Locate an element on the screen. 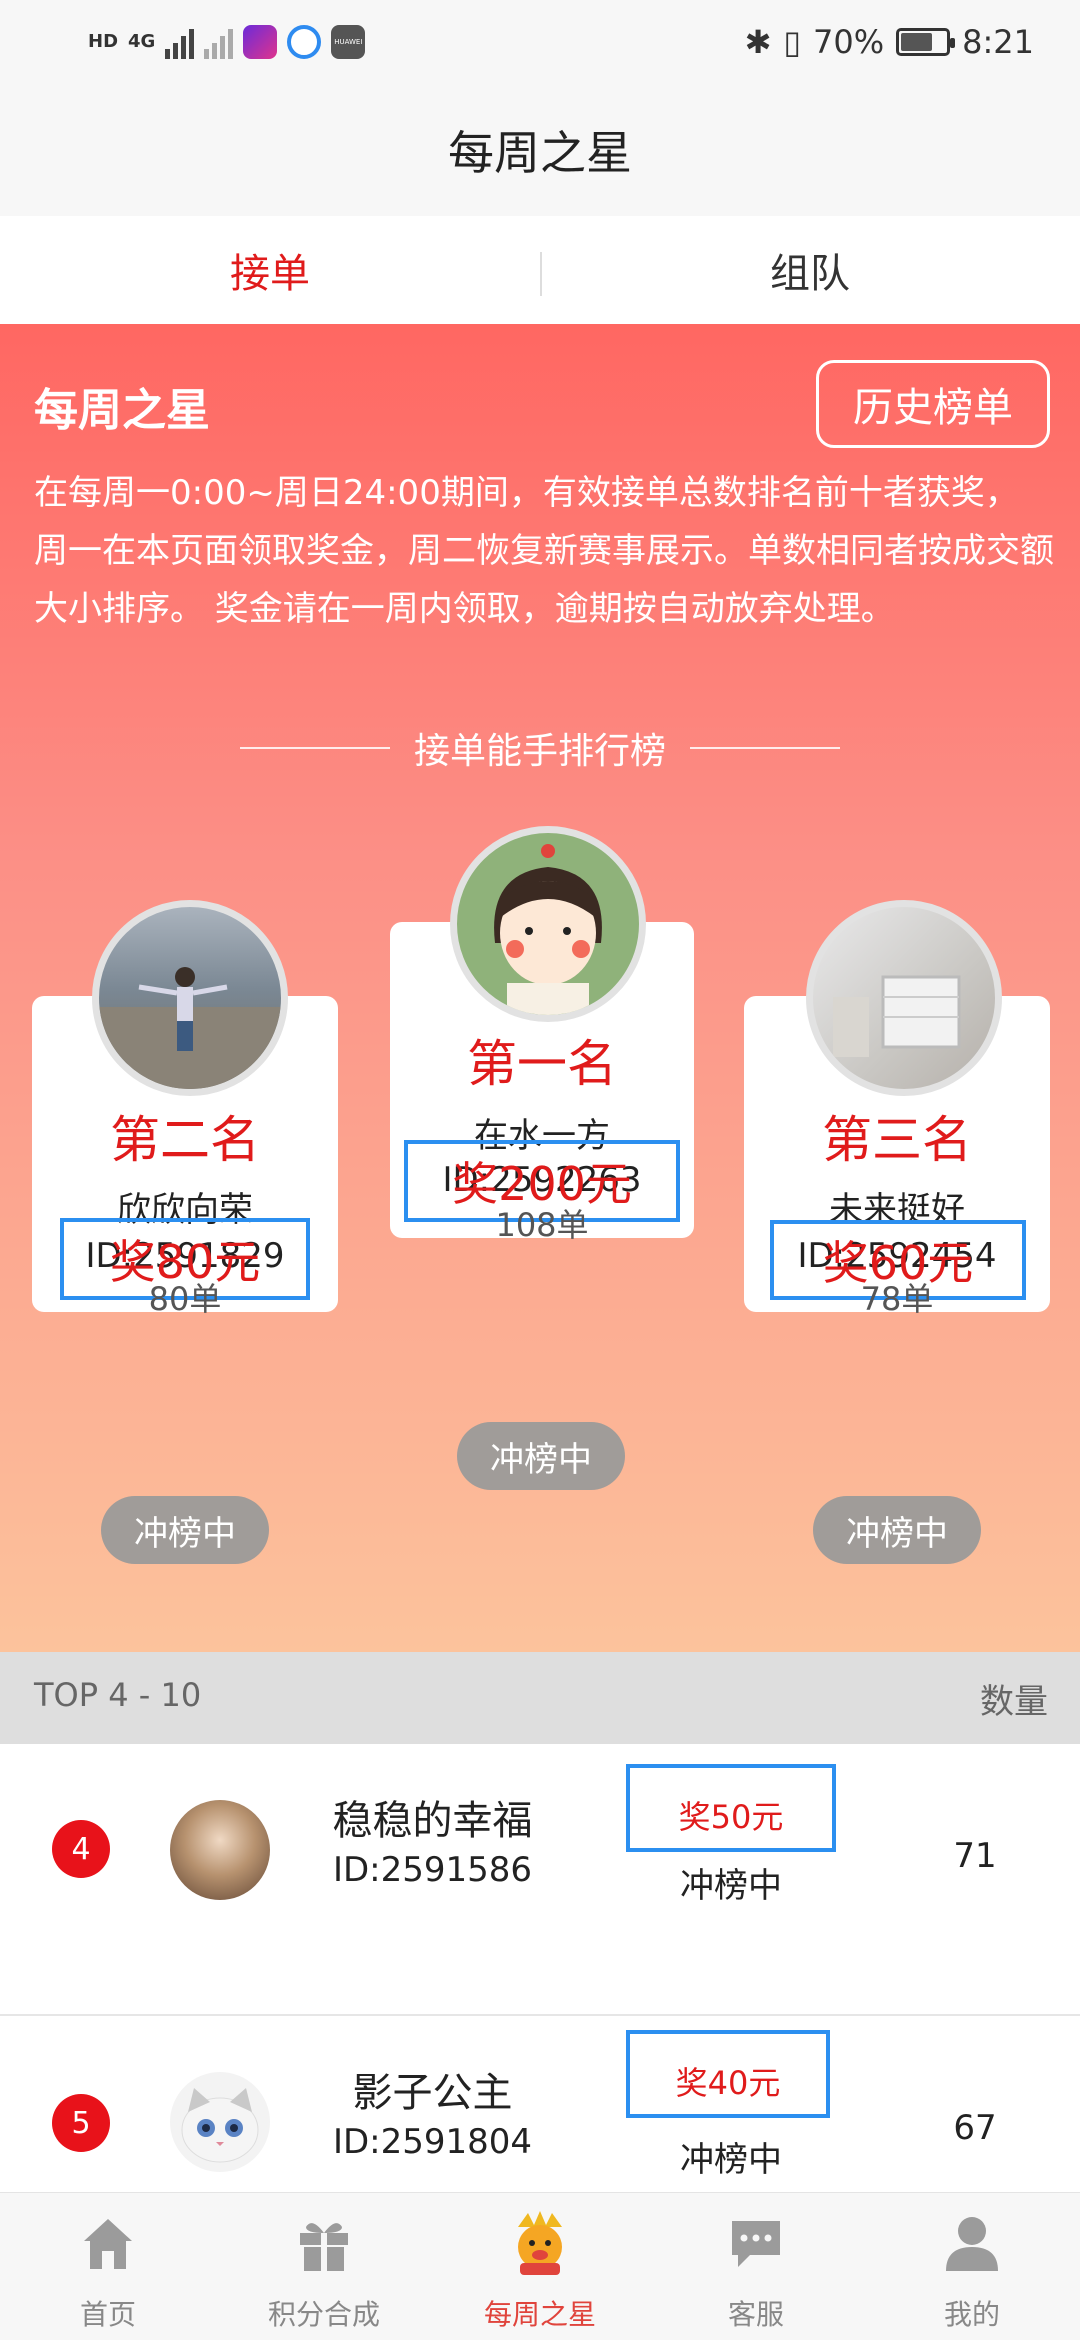  bluetooth-icon: ✱ is located at coordinates (758, 42).